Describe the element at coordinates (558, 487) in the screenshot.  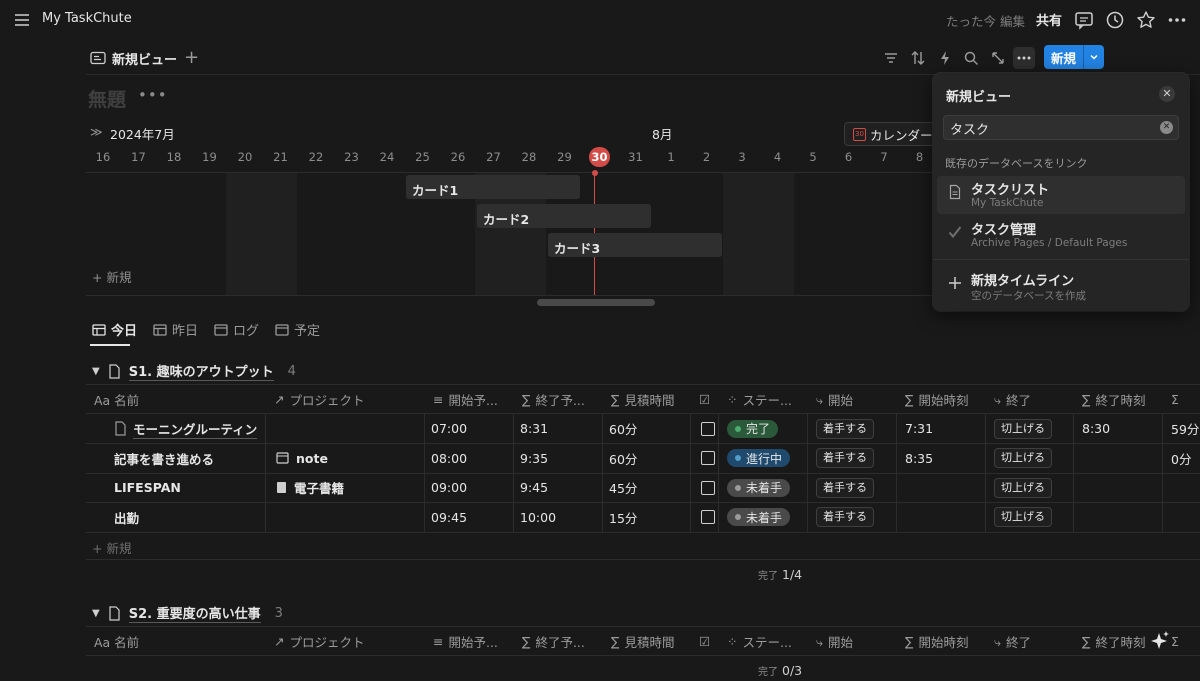
I see `end-planned-cell: 9:45` at that location.